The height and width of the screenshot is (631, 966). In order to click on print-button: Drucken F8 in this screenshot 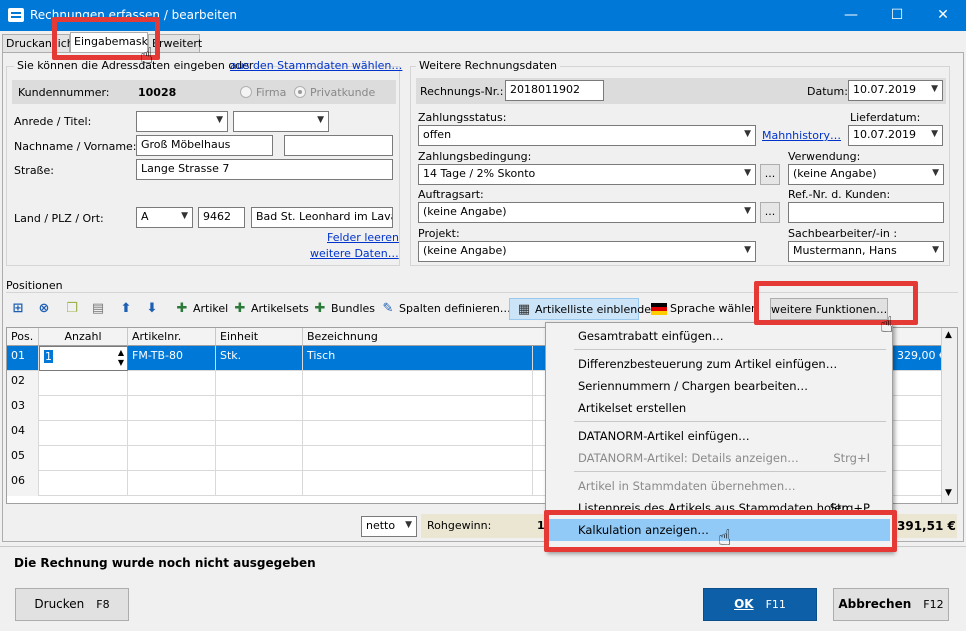, I will do `click(72, 604)`.